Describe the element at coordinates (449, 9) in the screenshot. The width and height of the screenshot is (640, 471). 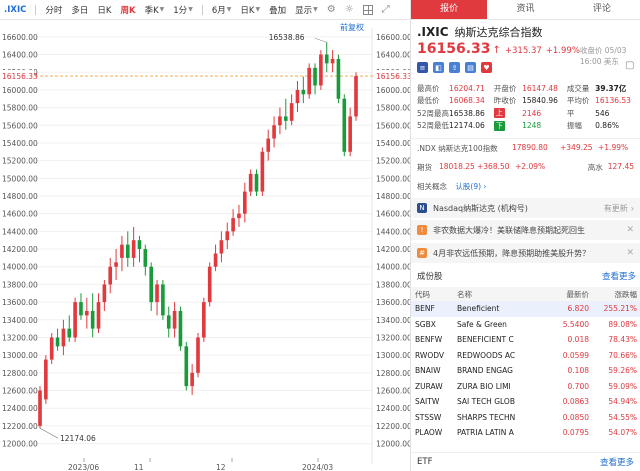
I see `tab-quote: 报价` at that location.